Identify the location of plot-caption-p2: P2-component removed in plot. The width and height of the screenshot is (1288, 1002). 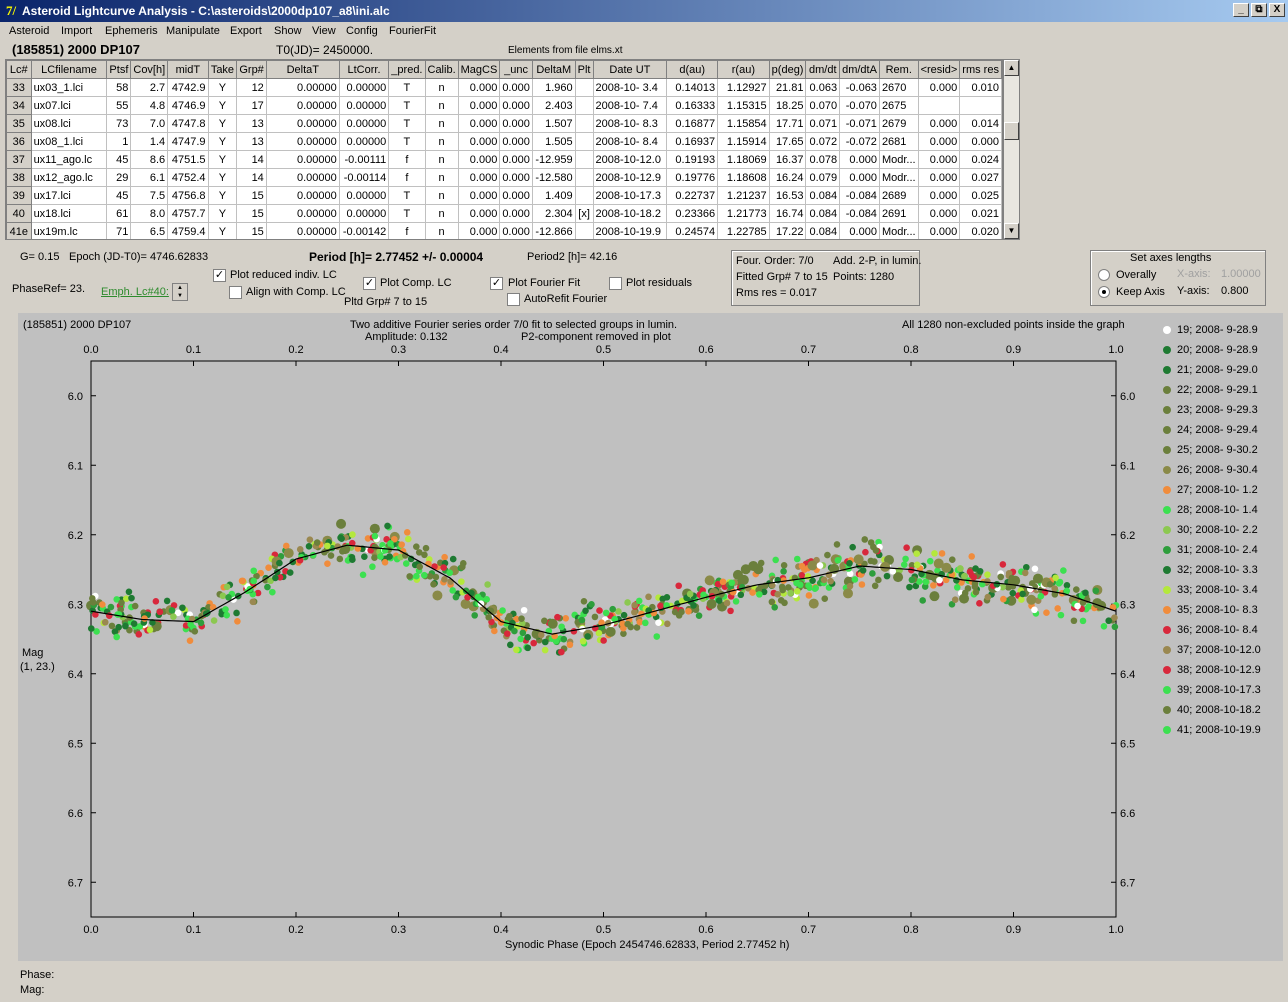
(596, 337).